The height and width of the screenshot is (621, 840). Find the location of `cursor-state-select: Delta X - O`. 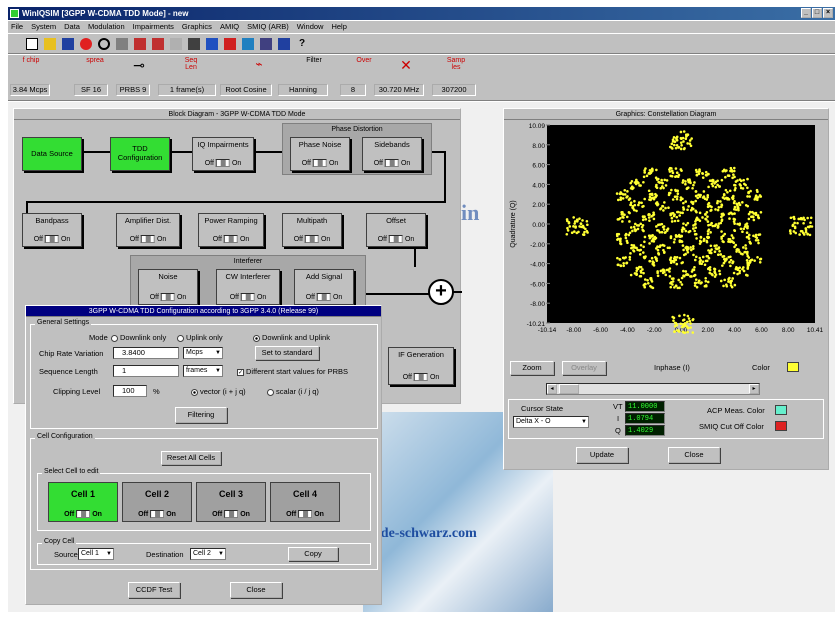

cursor-state-select: Delta X - O is located at coordinates (551, 422).